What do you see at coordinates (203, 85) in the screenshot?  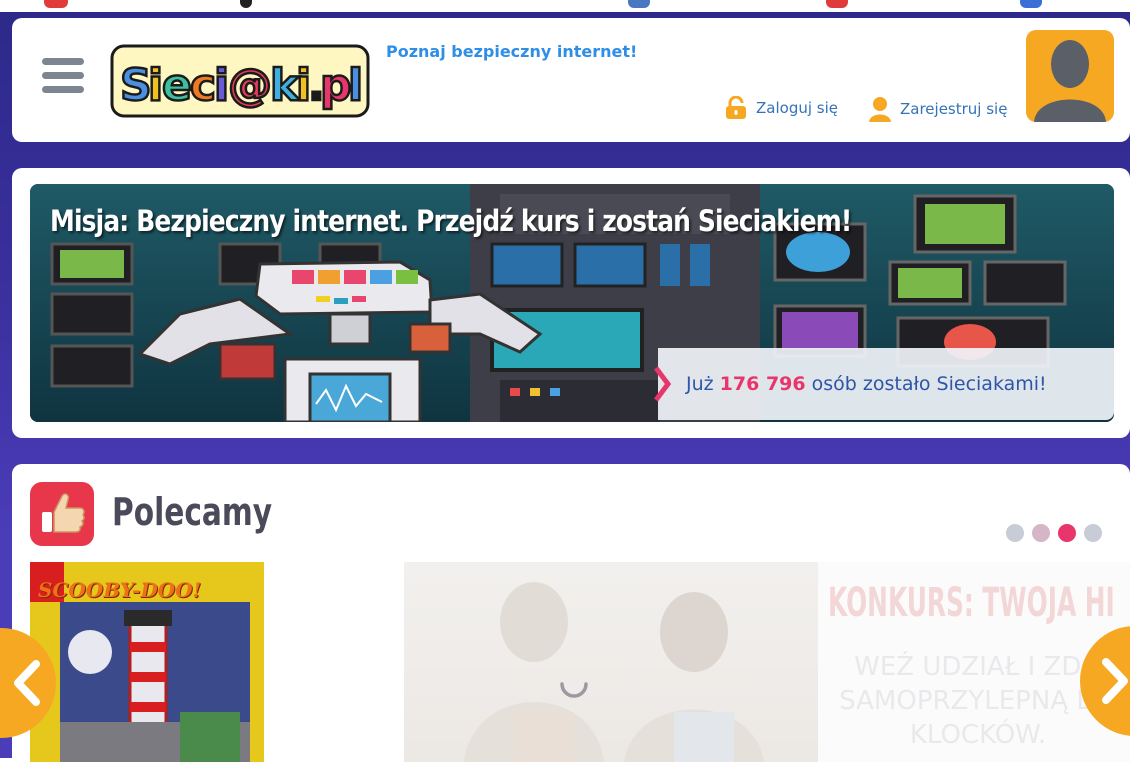 I see `svg-text: c` at bounding box center [203, 85].